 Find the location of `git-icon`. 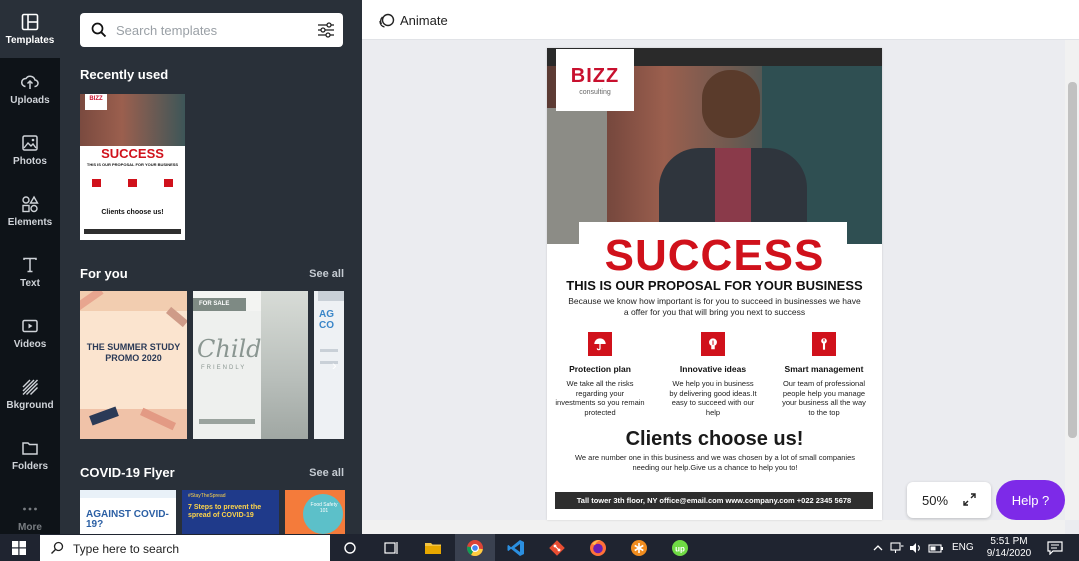

git-icon is located at coordinates (557, 547).